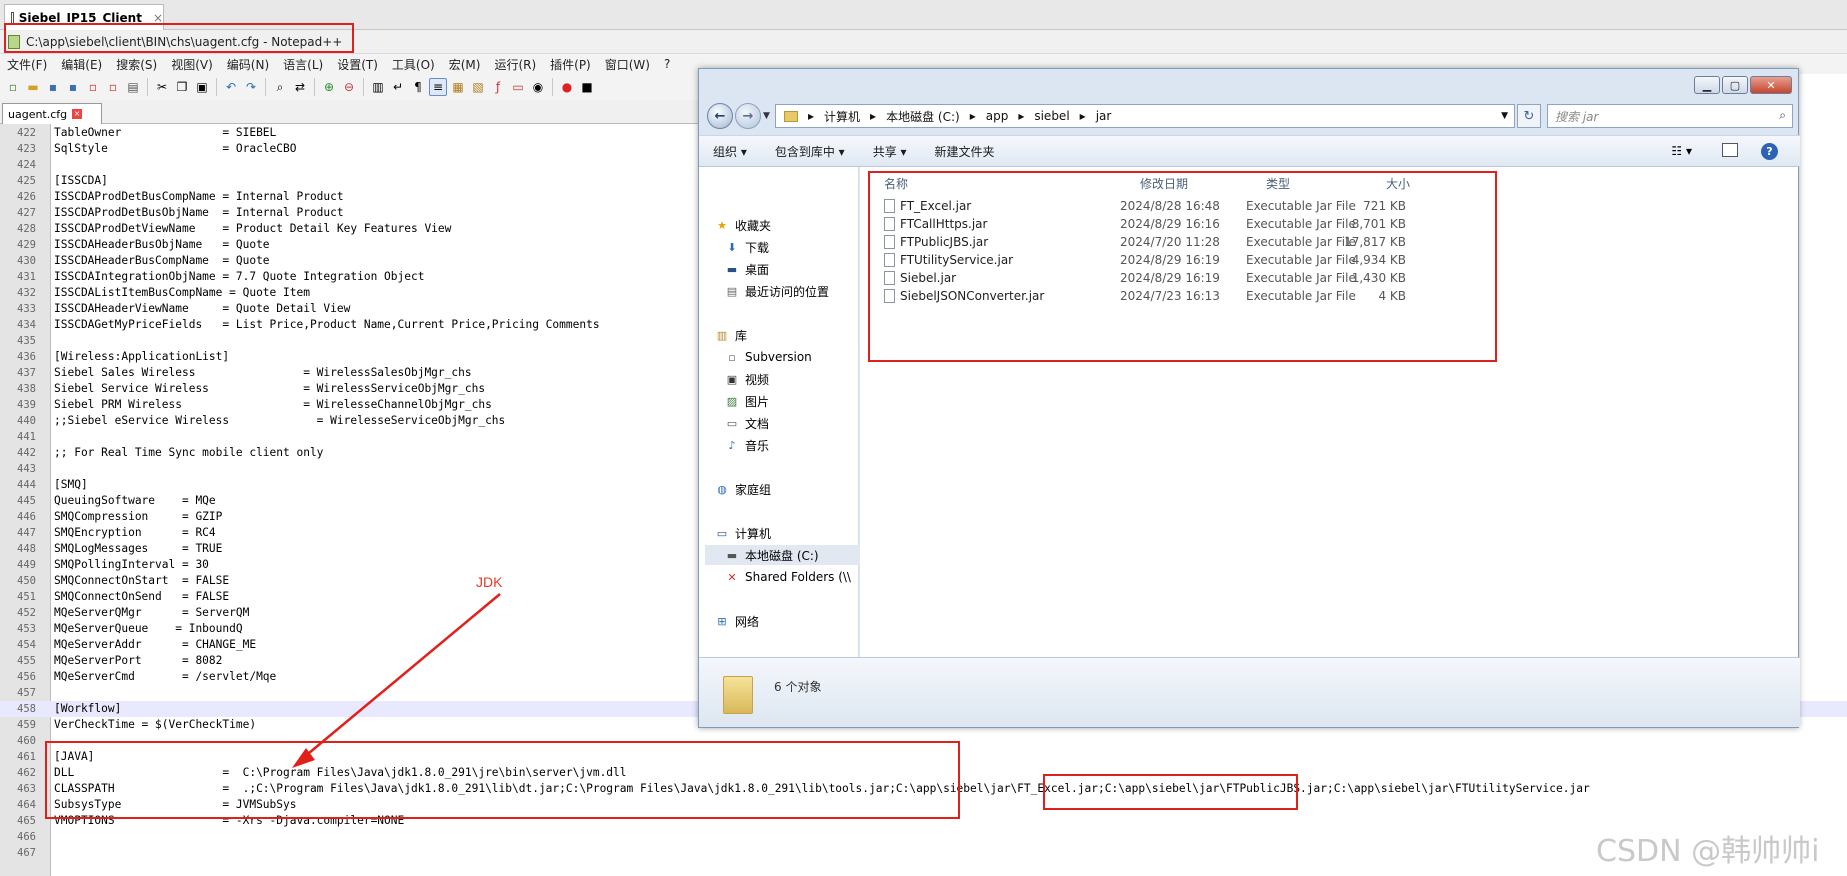 The image size is (1847, 876). What do you see at coordinates (794, 621) in the screenshot?
I see `nav-network: ⊞ 网络` at bounding box center [794, 621].